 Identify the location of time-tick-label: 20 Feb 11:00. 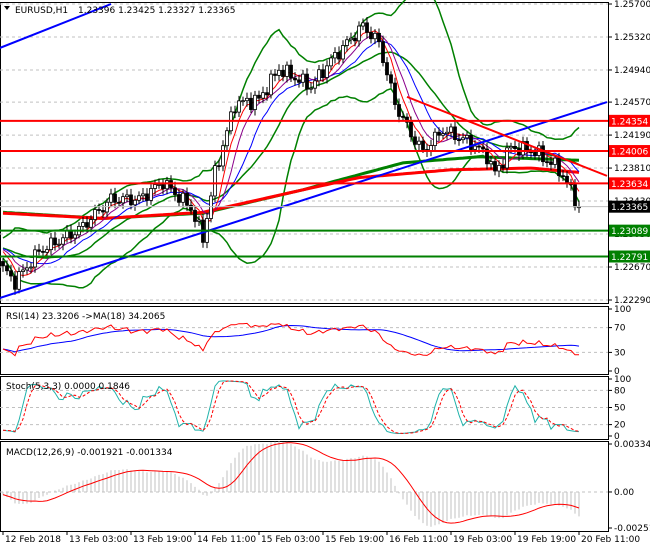
(610, 540).